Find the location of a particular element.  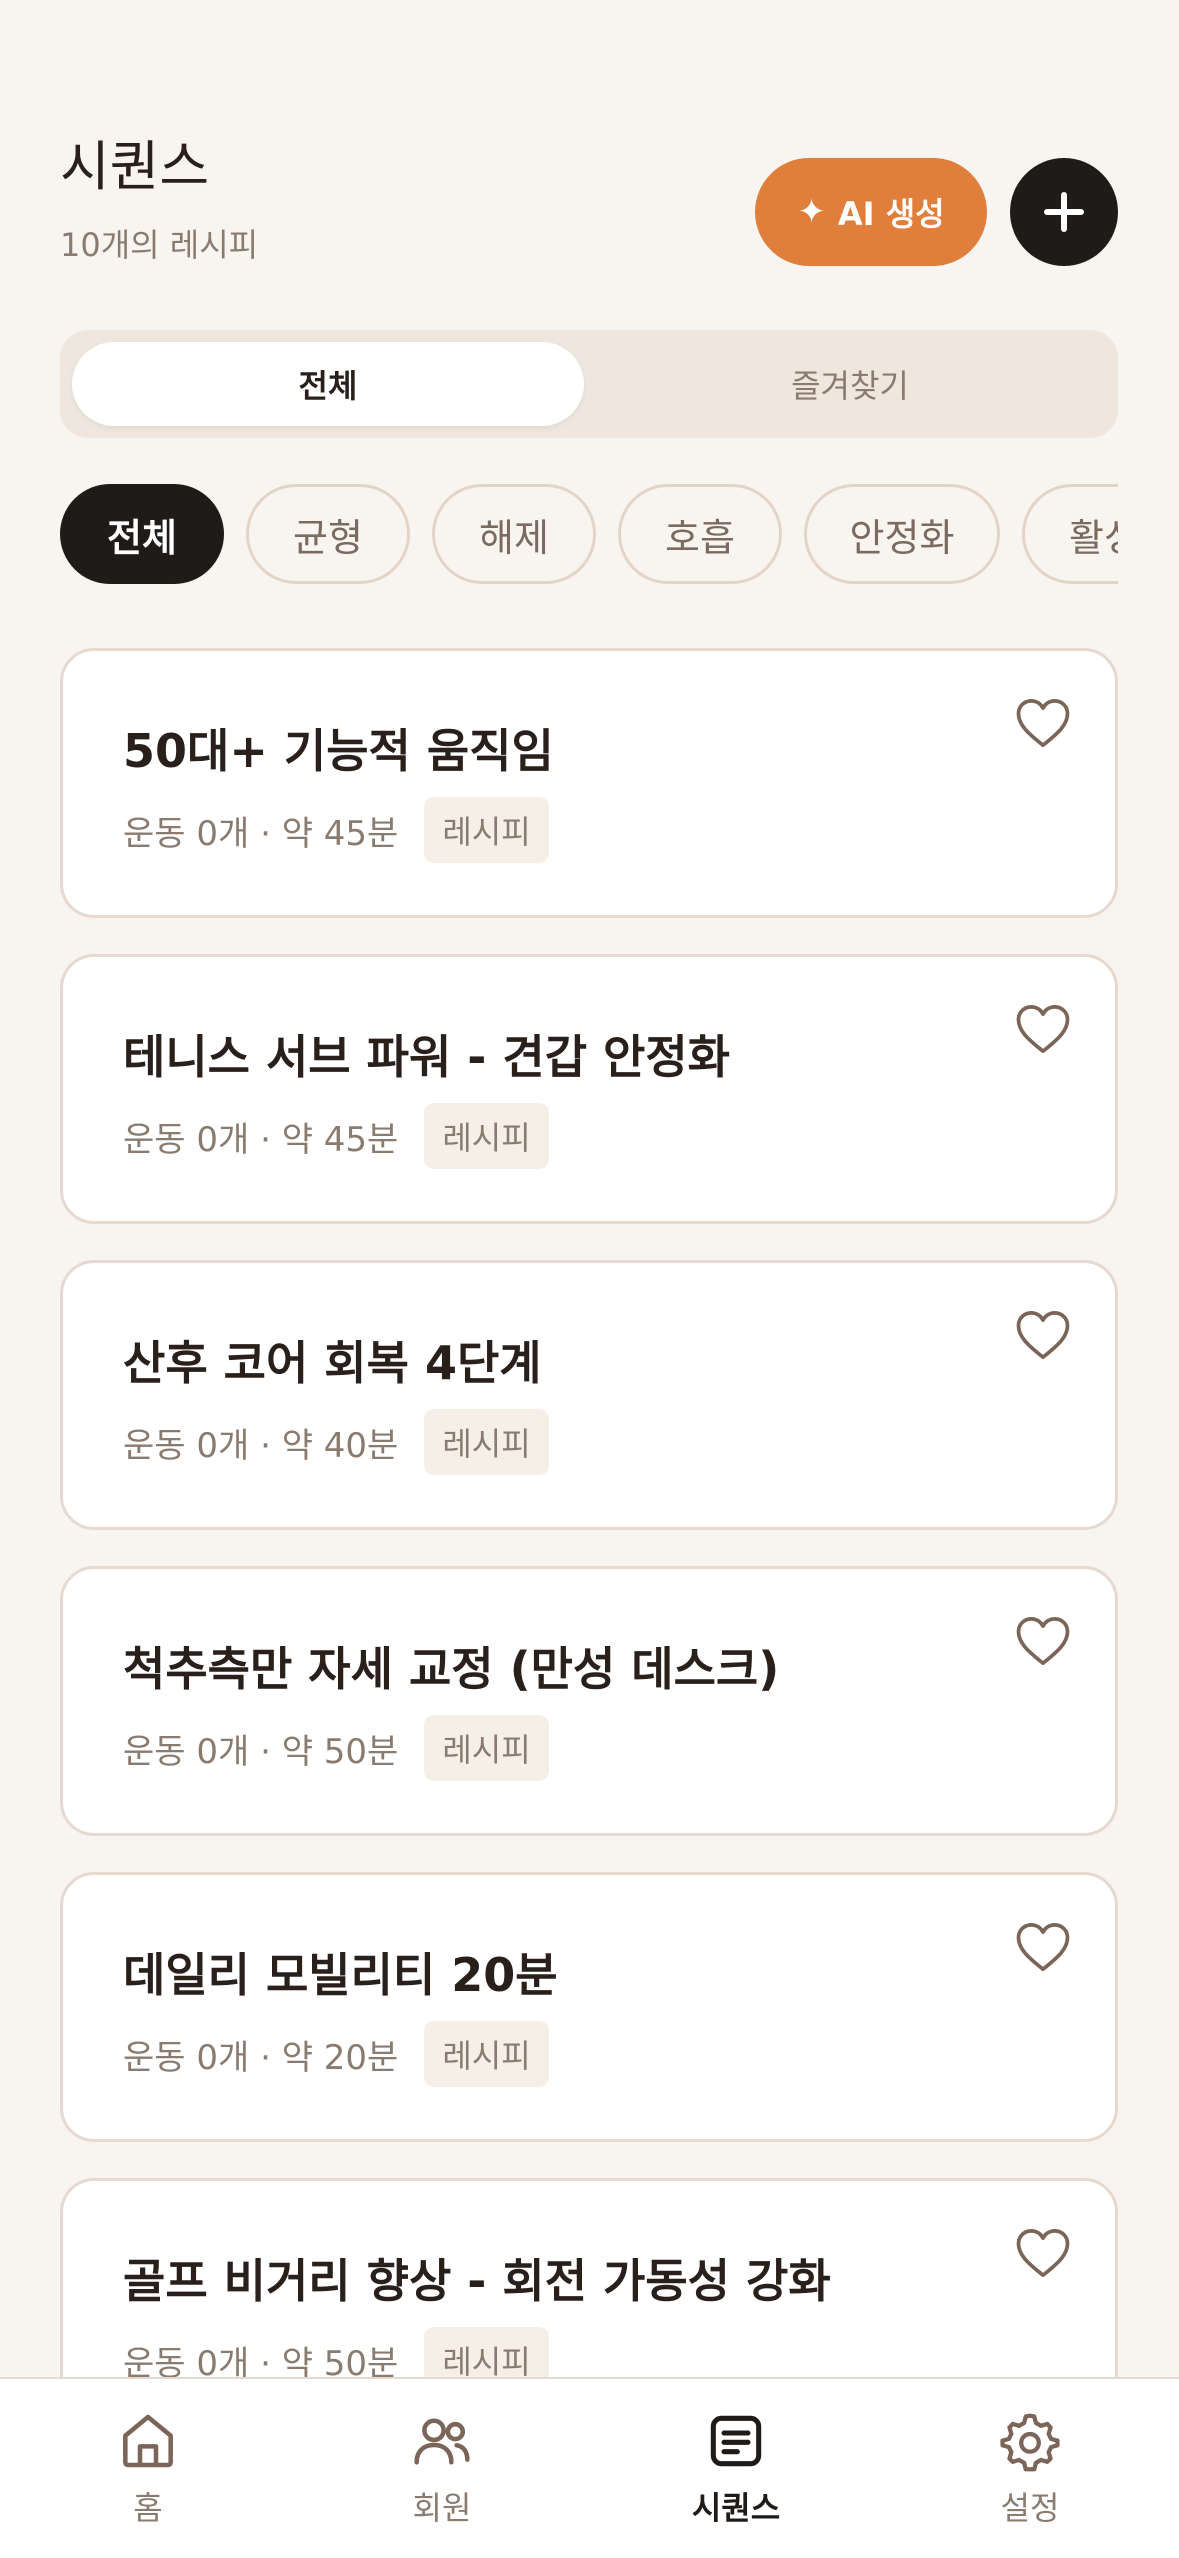

tab-settings: 설정 is located at coordinates (1030, 2469).